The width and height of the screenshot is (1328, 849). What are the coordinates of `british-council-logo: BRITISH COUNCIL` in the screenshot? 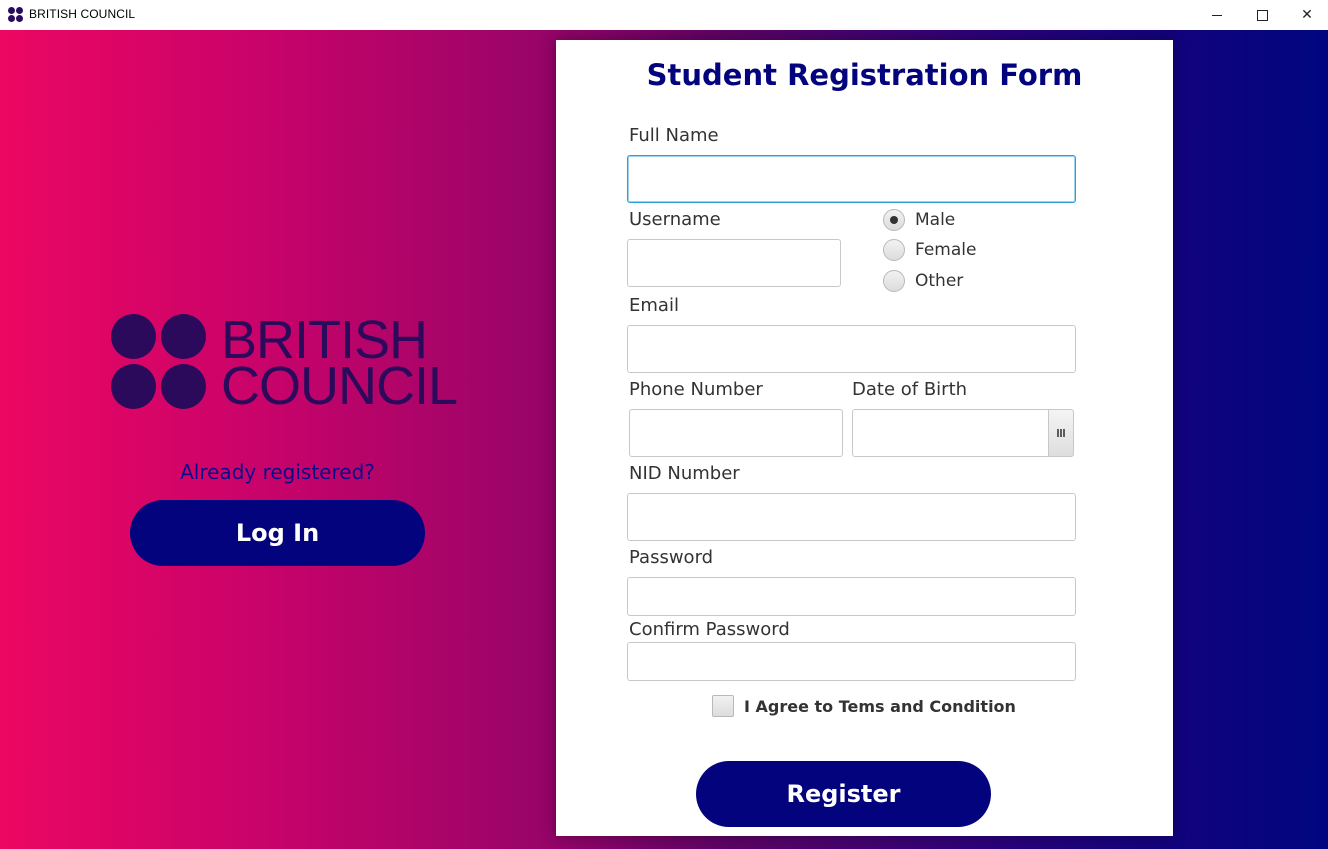 It's located at (284, 363).